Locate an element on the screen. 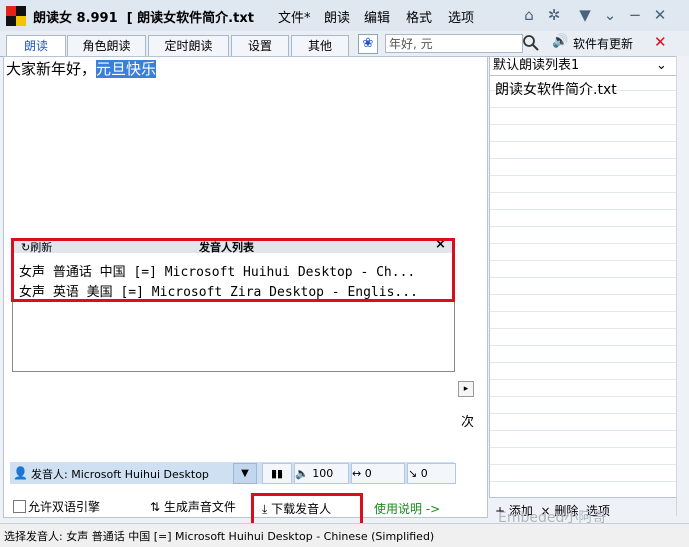  tab-row: 朗读 角色朗读 定时朗读 设置 其他 ❀ 🔊 软件有更新 ✕ is located at coordinates (344, 44).